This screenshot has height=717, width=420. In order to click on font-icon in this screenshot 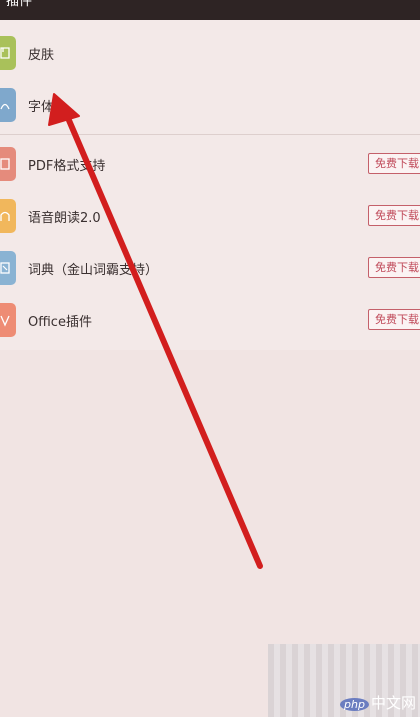, I will do `click(8, 105)`.